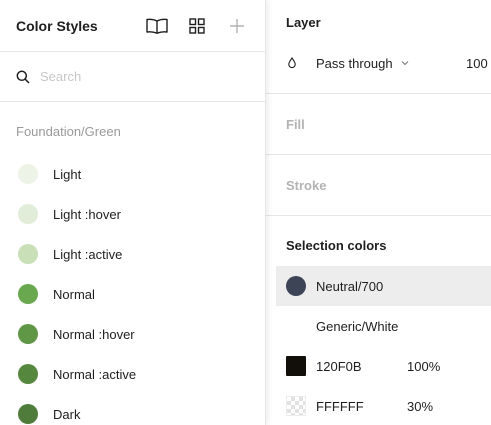 Image resolution: width=491 pixels, height=425 pixels. I want to click on color-style-name: Dark, so click(67, 414).